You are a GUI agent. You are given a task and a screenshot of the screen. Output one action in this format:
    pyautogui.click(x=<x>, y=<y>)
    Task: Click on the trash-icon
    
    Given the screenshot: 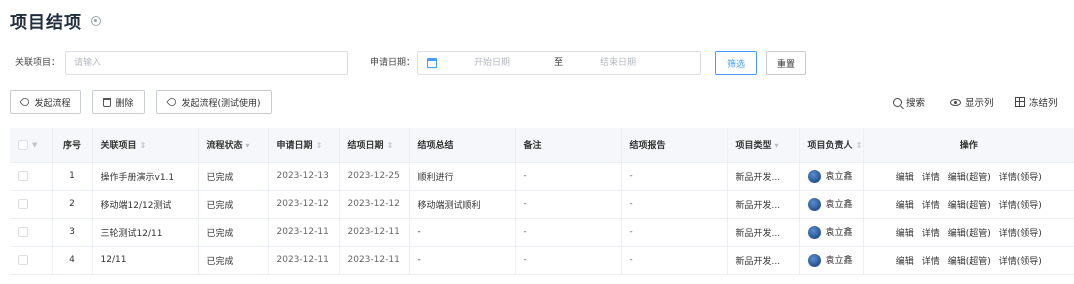 What is the action you would take?
    pyautogui.click(x=107, y=102)
    